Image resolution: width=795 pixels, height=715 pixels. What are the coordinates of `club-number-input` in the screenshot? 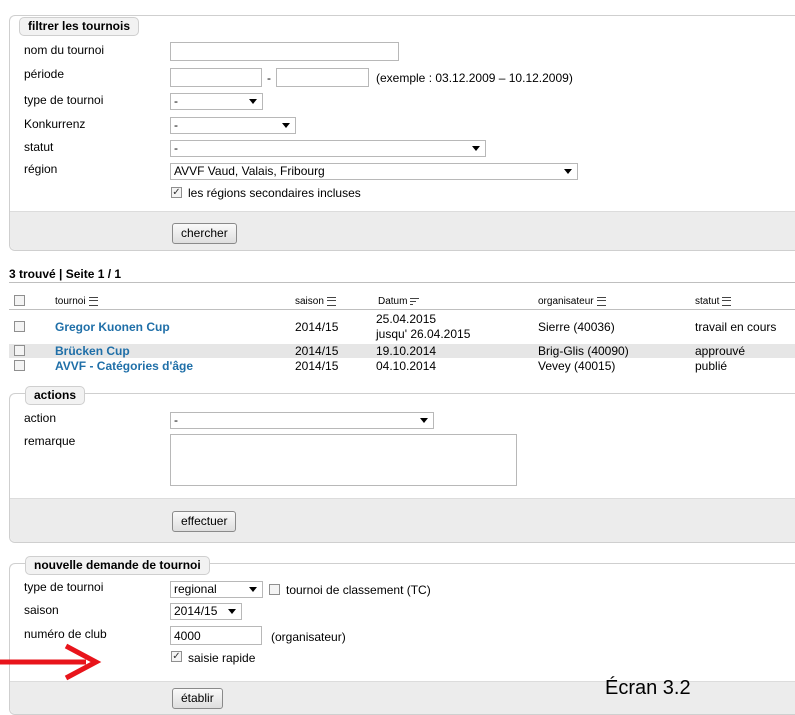 It's located at (216, 635).